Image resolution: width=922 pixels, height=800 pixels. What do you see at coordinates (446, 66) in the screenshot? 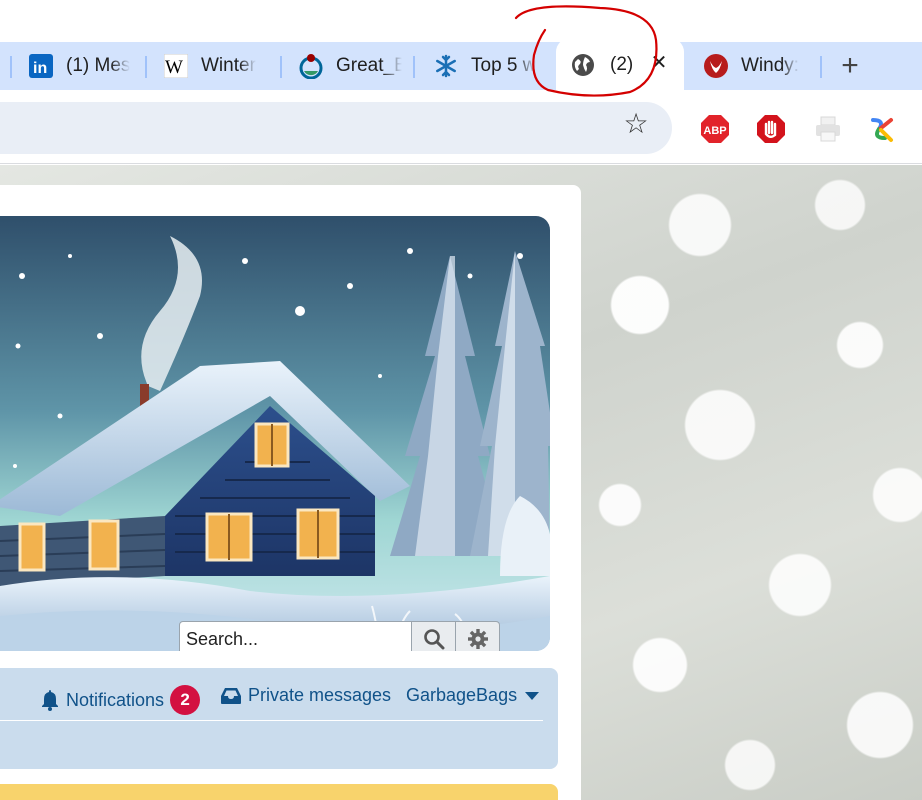
I see `snowflake-icon` at bounding box center [446, 66].